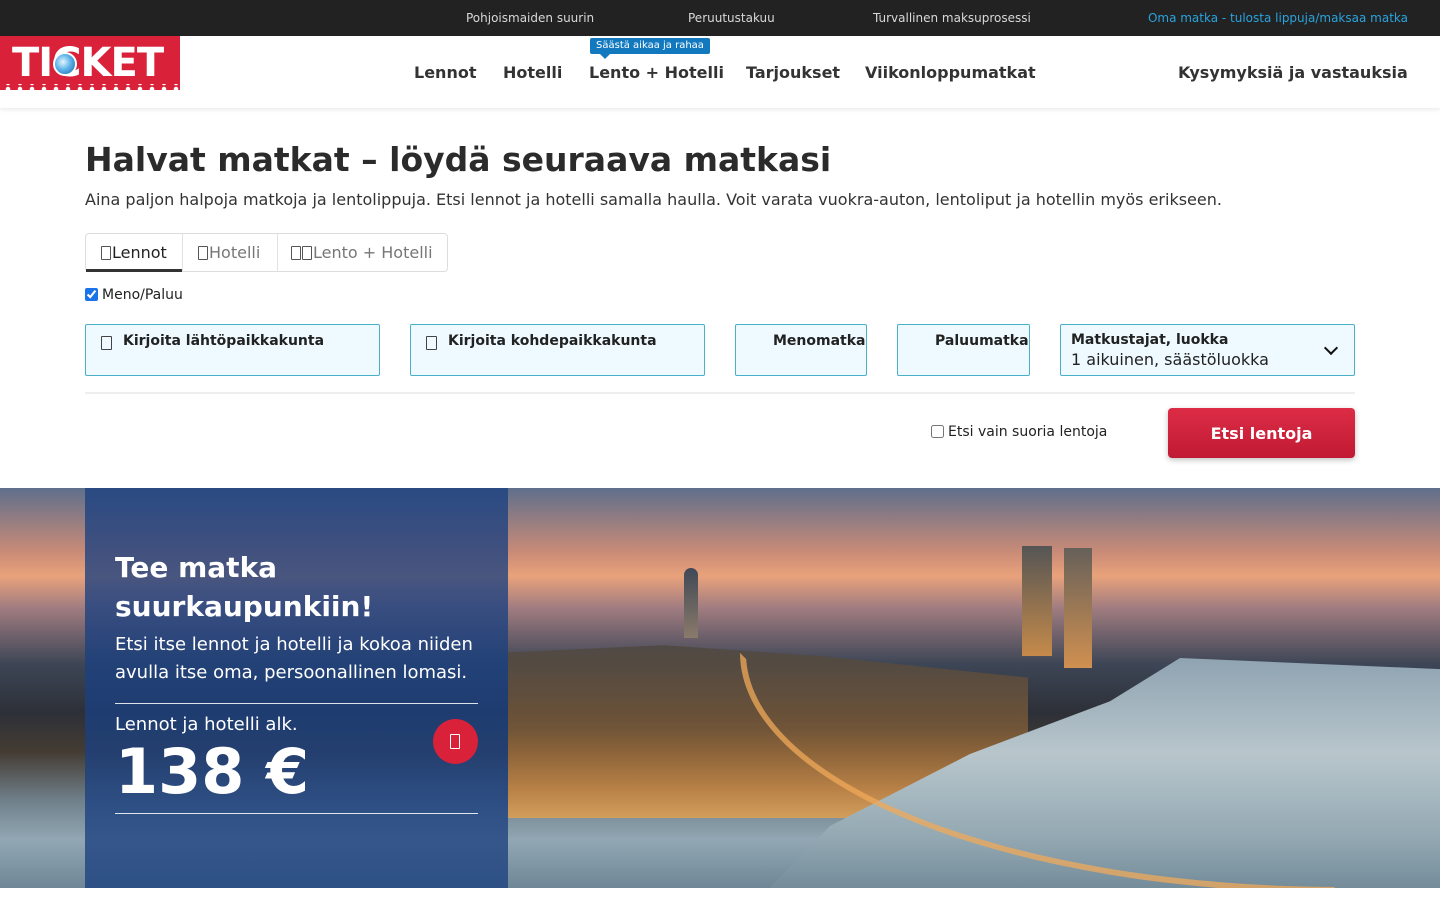 The height and width of the screenshot is (900, 1440). Describe the element at coordinates (530, 18) in the screenshot. I see `usp-largest: Pohjoismaiden suurin` at that location.